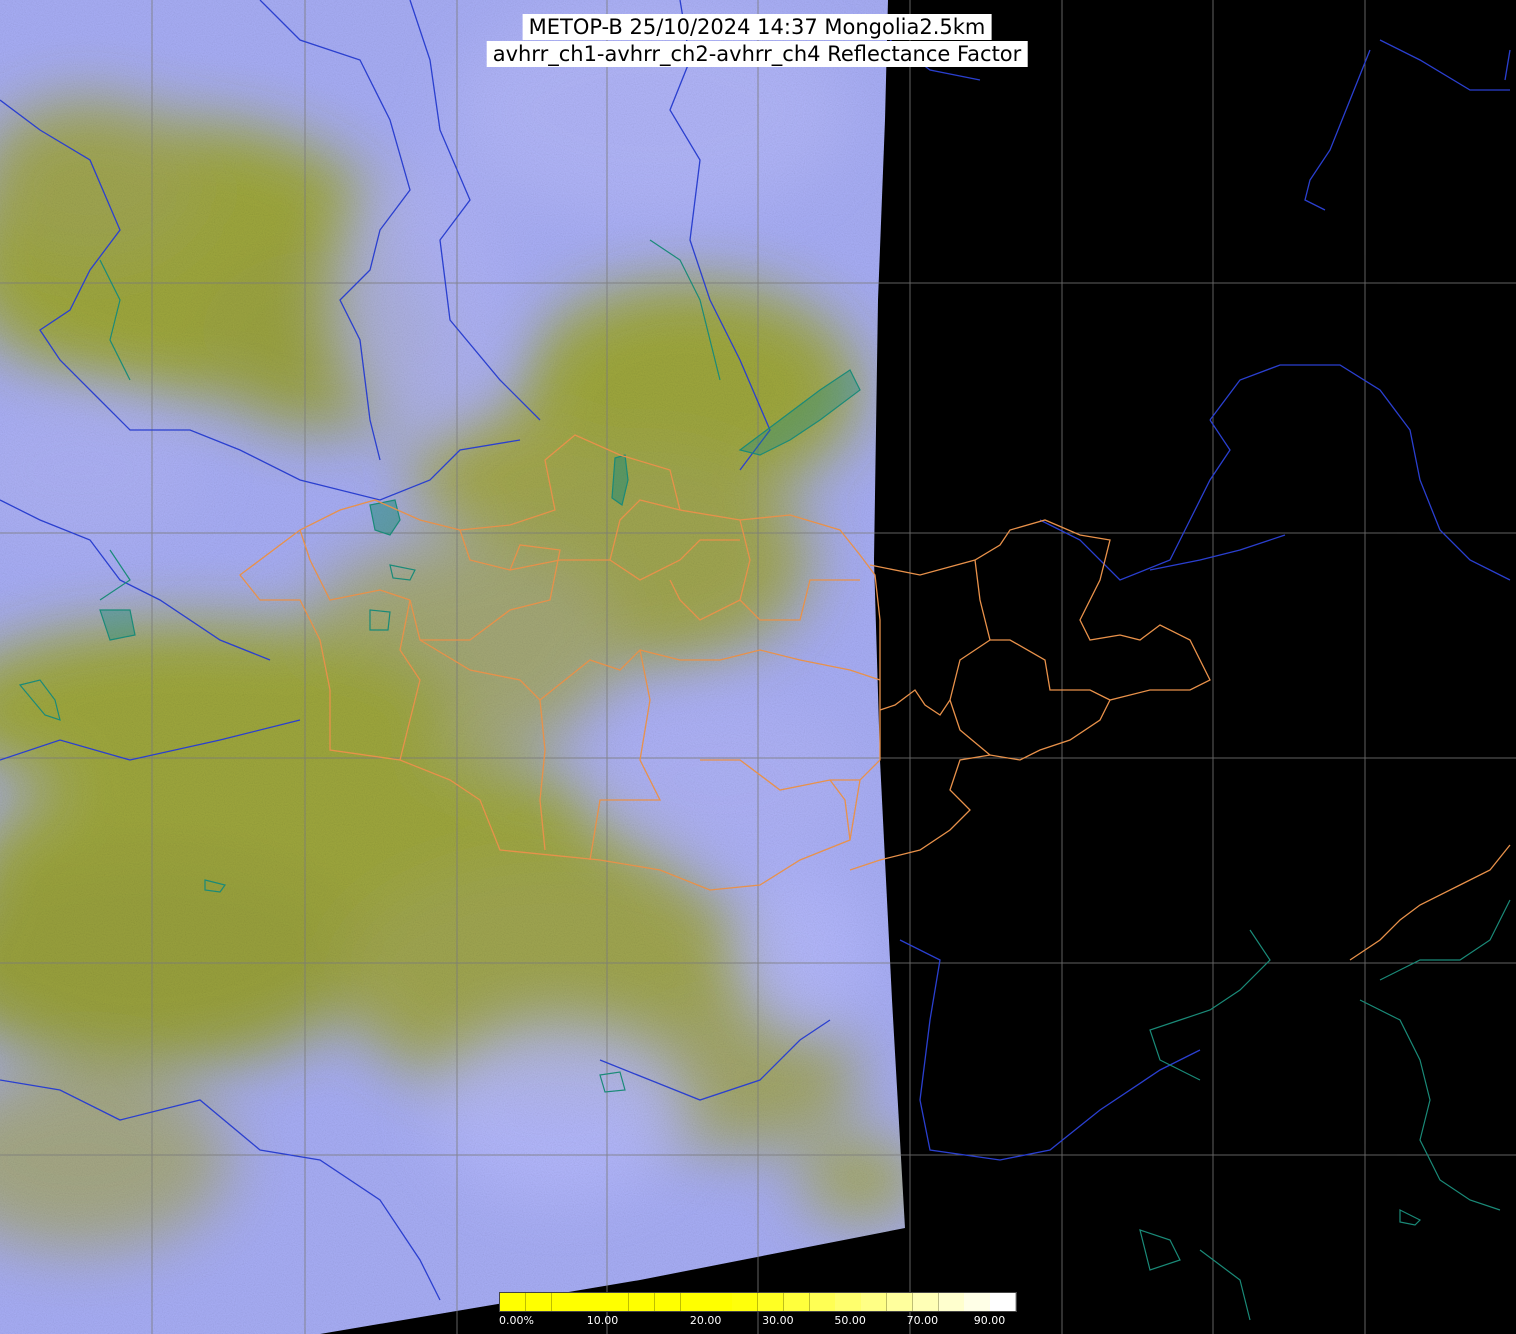 This screenshot has height=1334, width=1516. I want to click on legend-tick-label: 70.00, so click(922, 1320).